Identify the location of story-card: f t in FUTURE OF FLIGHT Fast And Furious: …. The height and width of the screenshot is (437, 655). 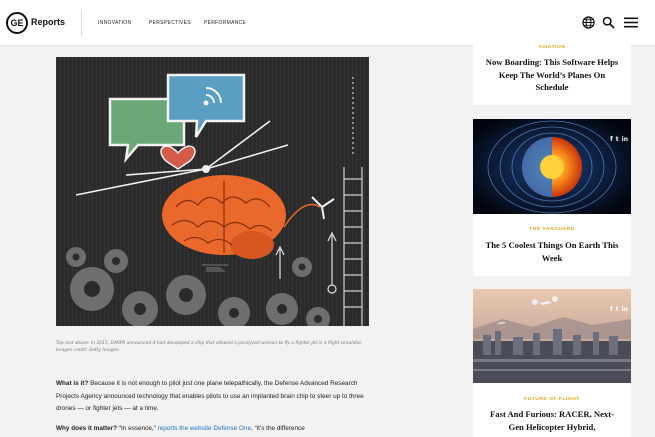
(552, 363).